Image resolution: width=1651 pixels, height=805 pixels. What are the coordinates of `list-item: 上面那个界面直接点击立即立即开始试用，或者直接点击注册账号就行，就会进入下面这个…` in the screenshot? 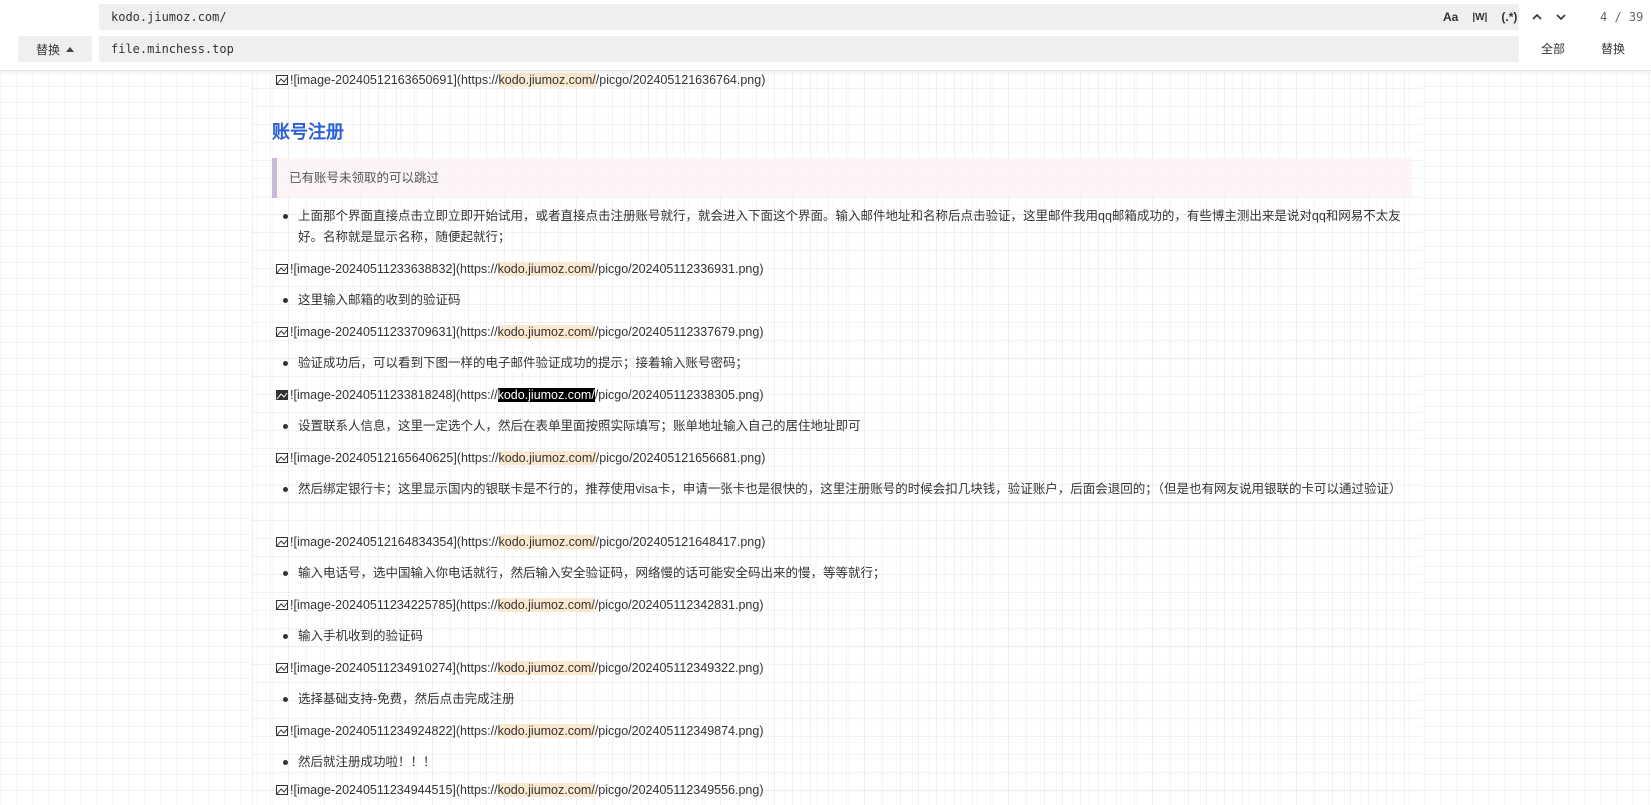 It's located at (846, 227).